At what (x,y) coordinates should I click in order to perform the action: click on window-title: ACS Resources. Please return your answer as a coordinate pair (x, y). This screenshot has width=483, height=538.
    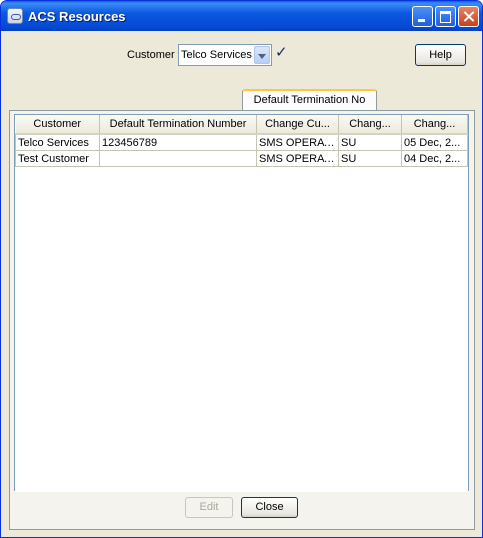
    Looking at the image, I should click on (77, 16).